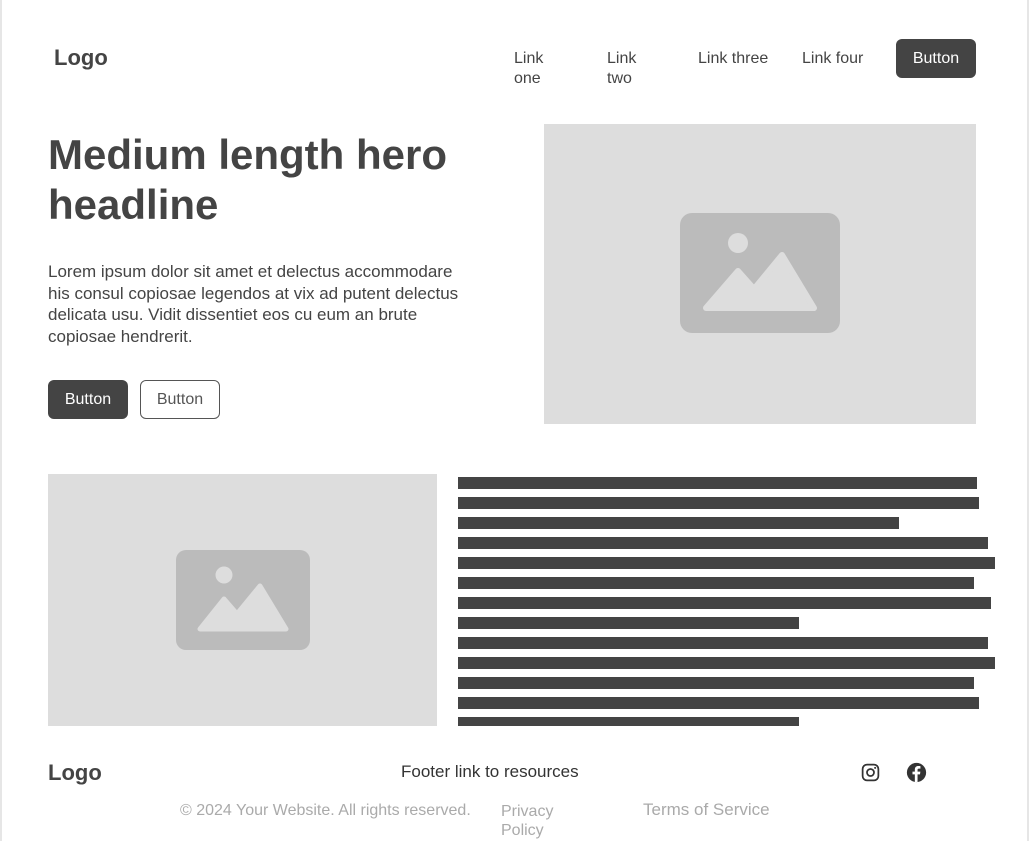  I want to click on header-logo: Logo, so click(81, 58).